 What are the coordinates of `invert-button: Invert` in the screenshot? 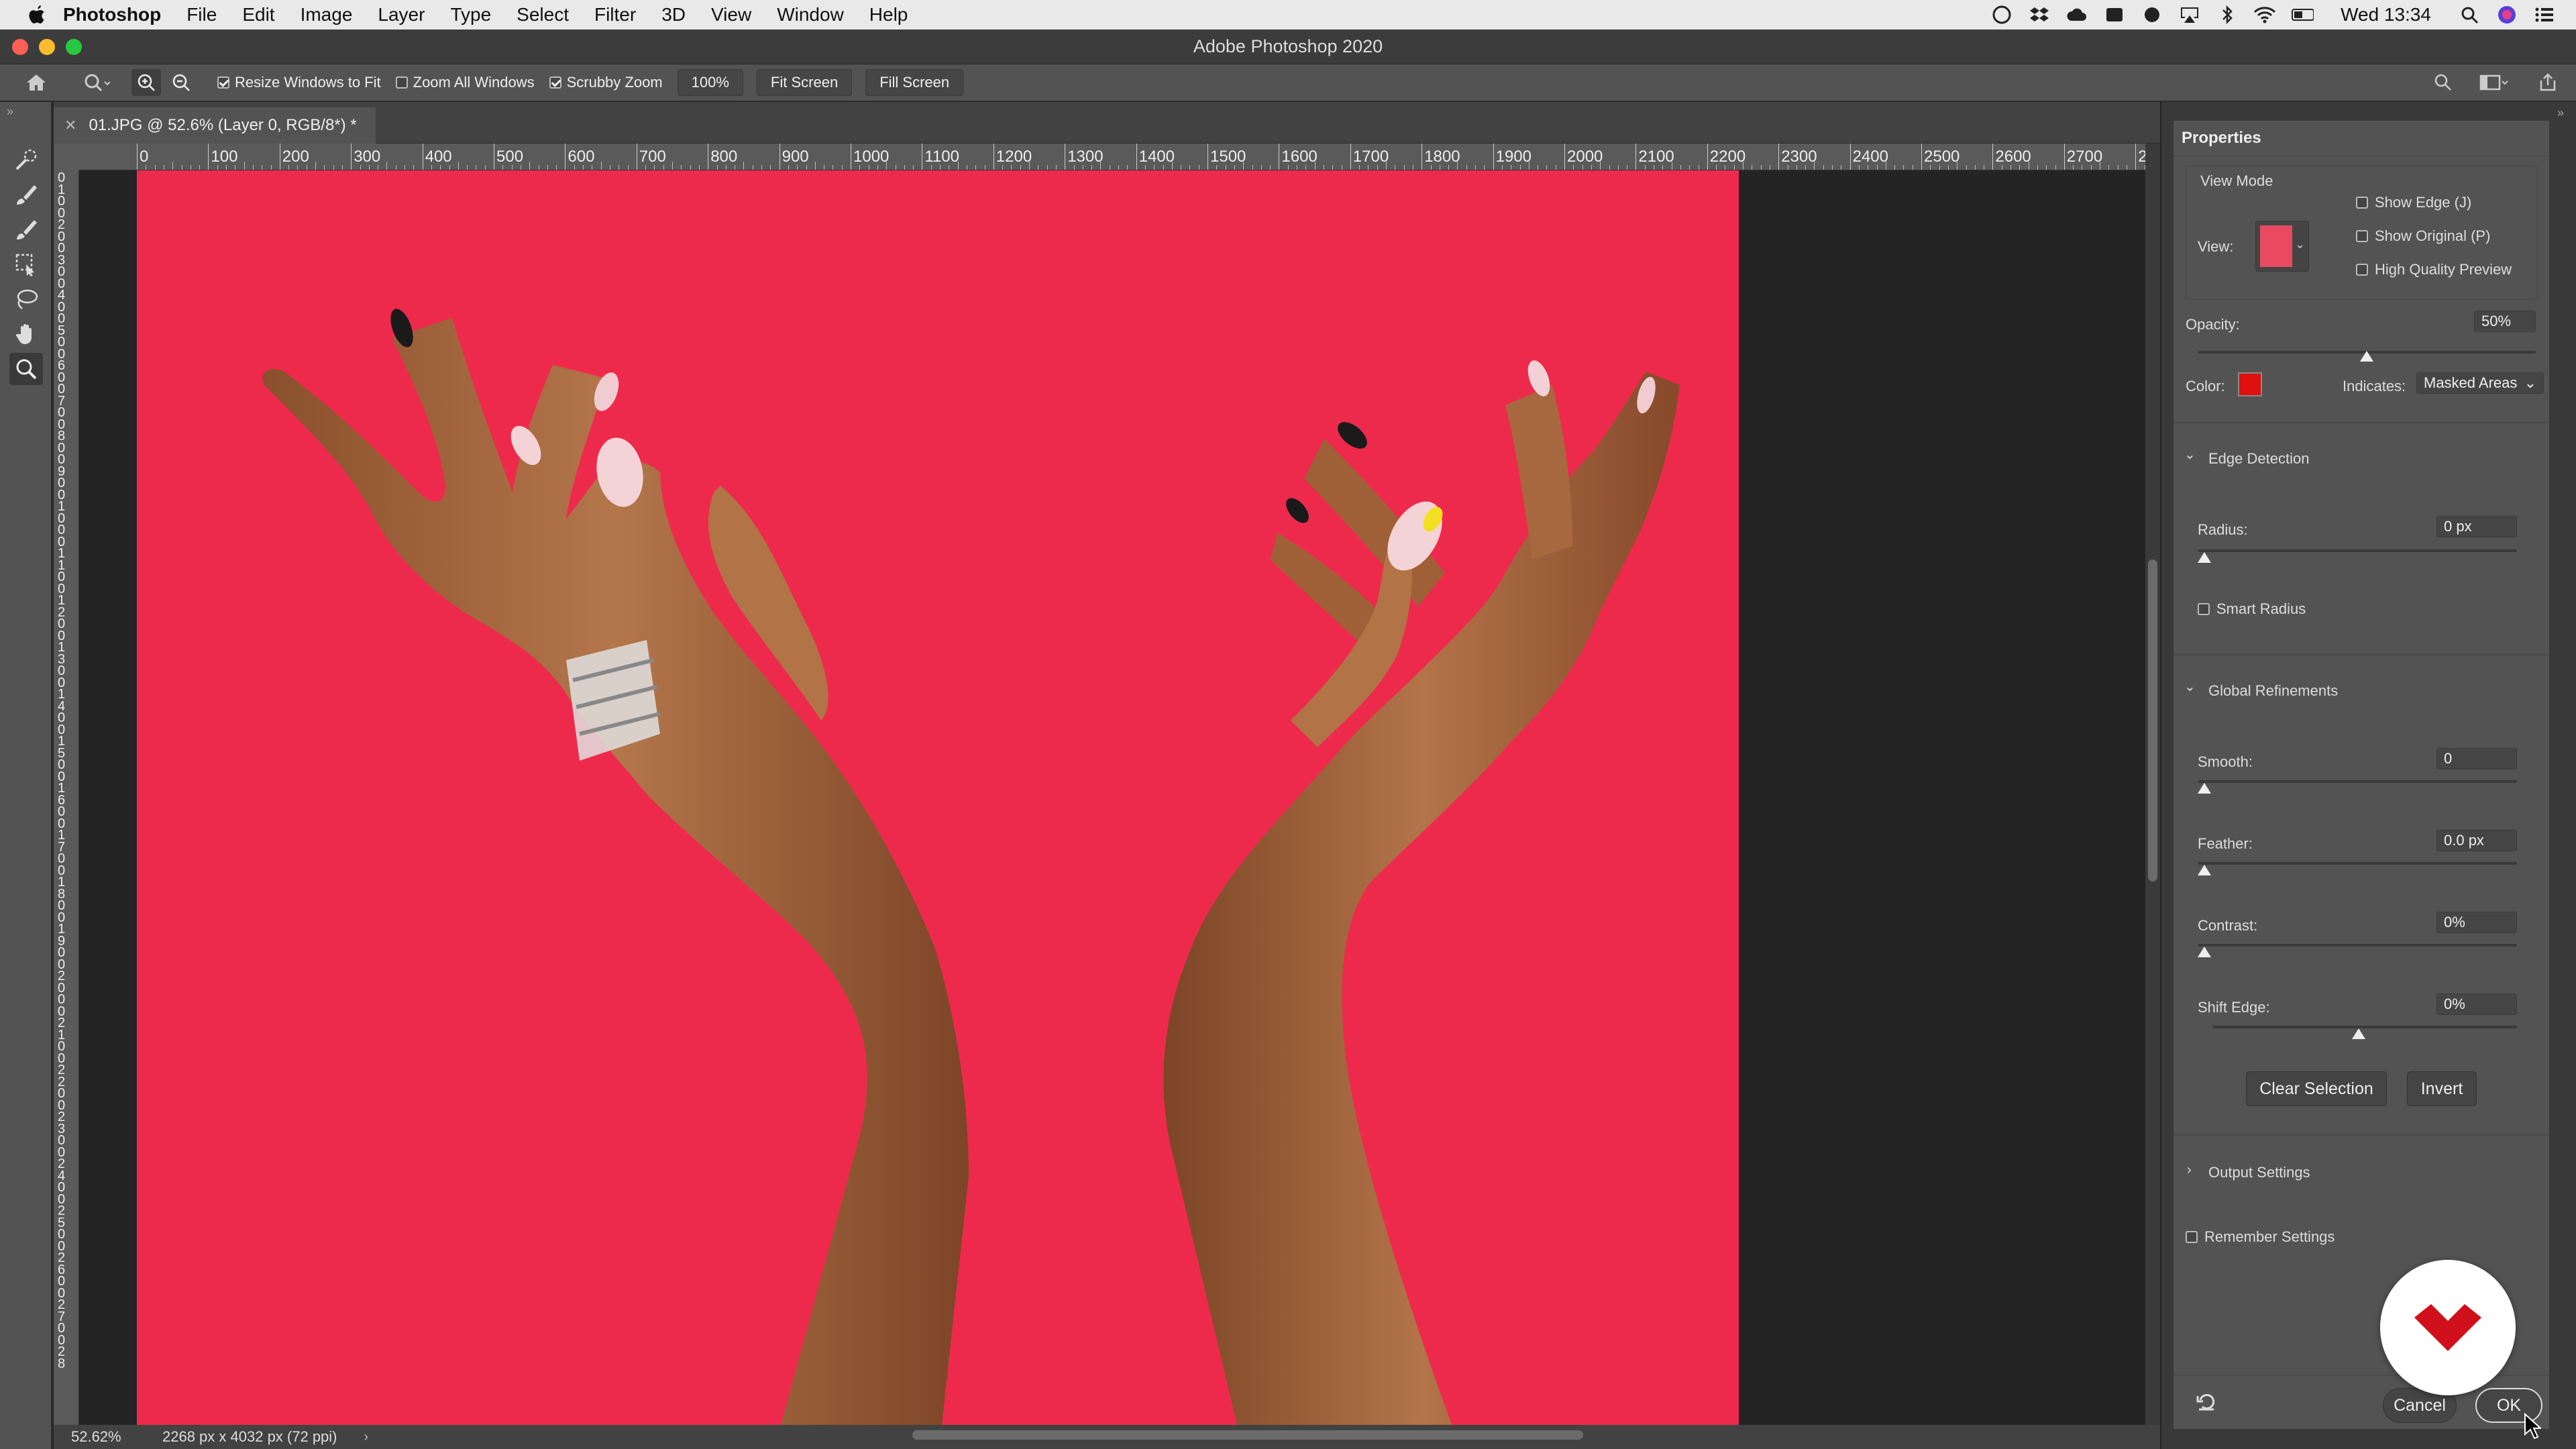 It's located at (2442, 1088).